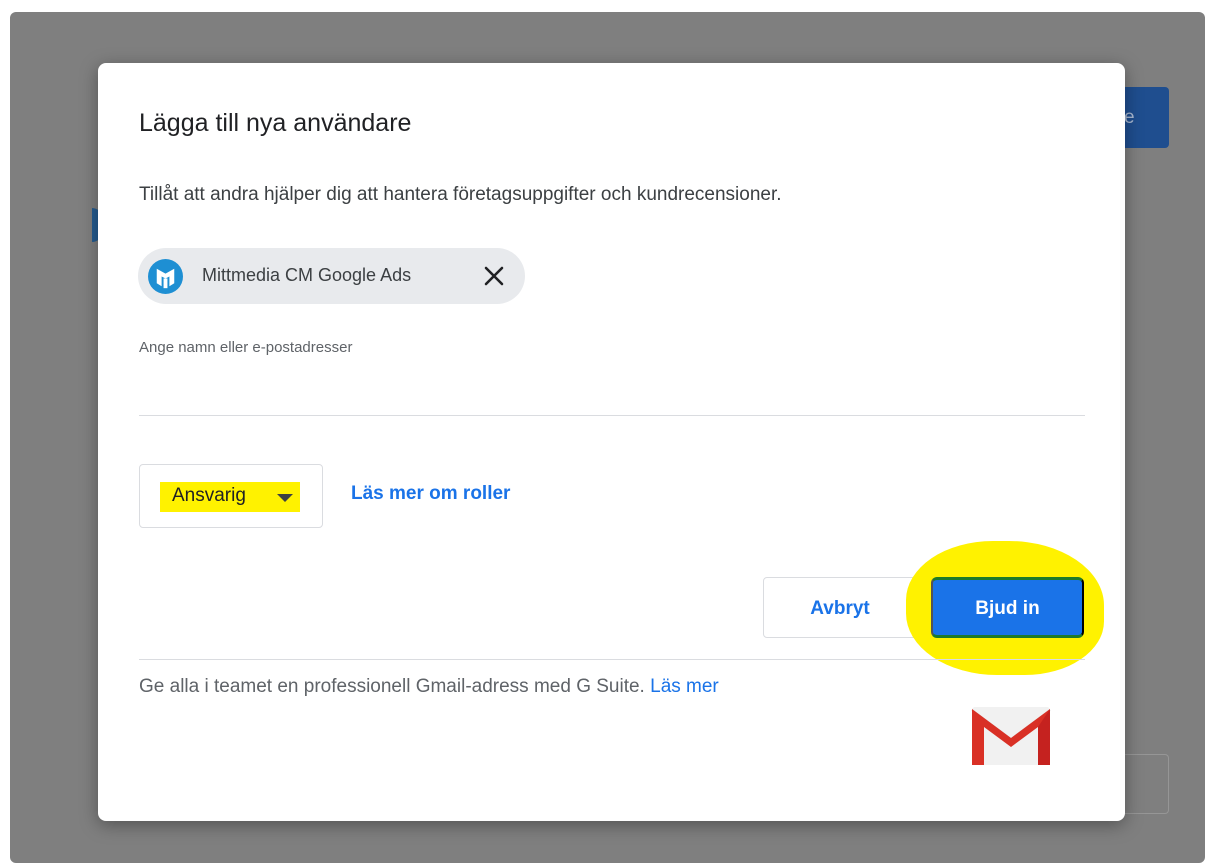 The width and height of the screenshot is (1205, 863). I want to click on role-dropdown: Ansvarig, so click(231, 496).